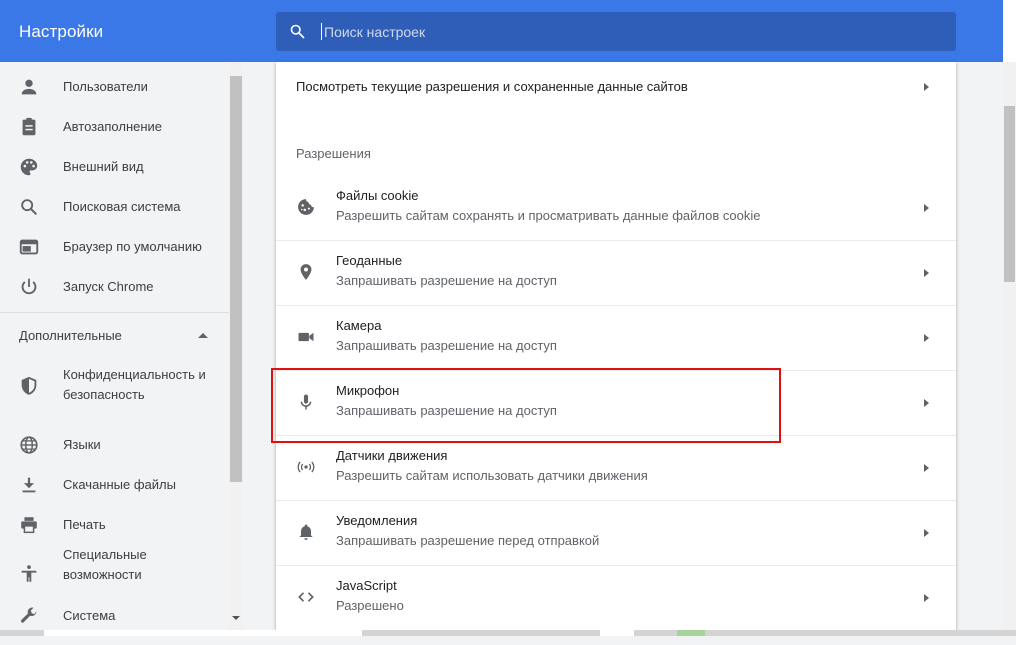  I want to click on sidebar-divider, so click(114, 312).